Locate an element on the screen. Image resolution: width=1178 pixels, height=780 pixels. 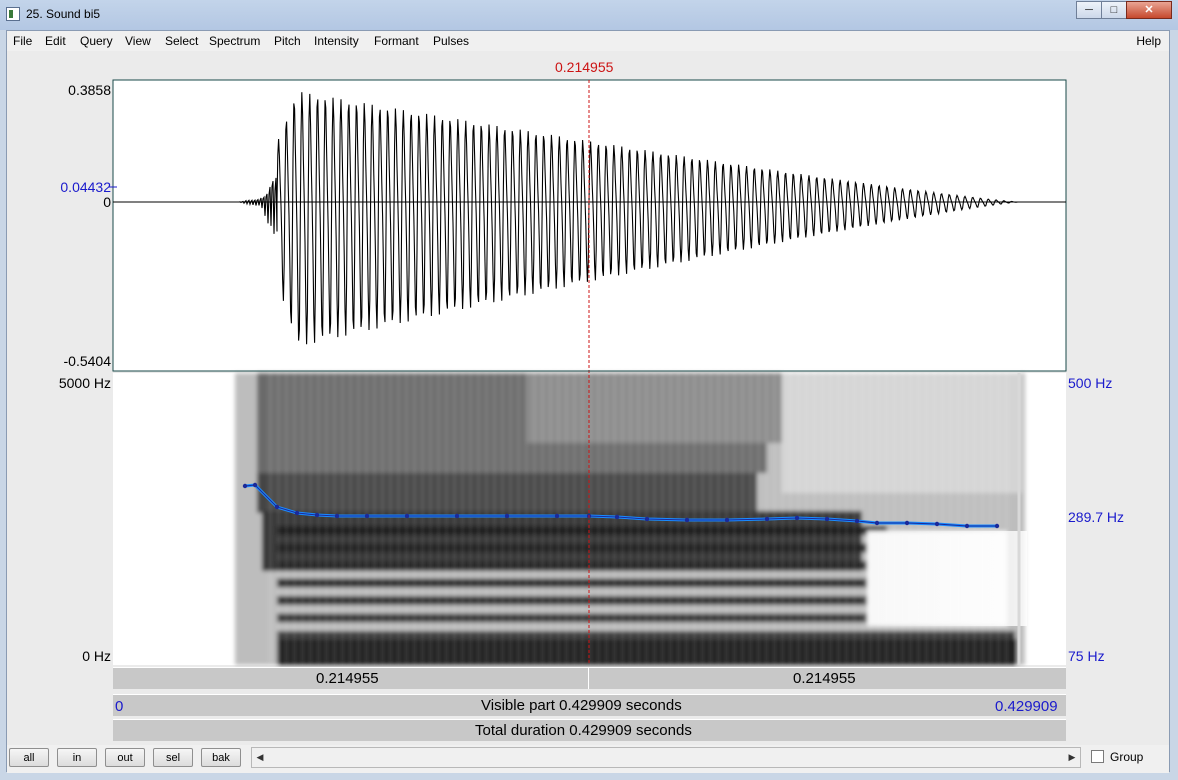
visible-part-strip: Visible part 0.429909 seconds is located at coordinates (589, 705).